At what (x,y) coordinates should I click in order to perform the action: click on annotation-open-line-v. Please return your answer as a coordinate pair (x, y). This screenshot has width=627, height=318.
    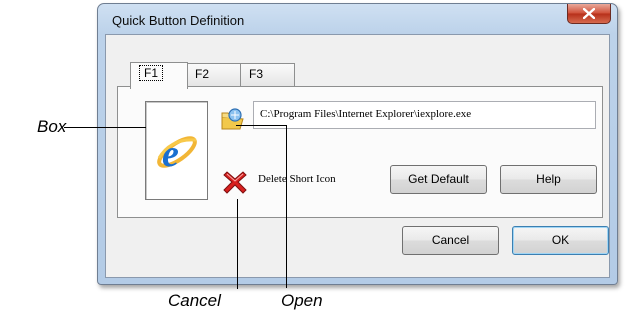
    Looking at the image, I should click on (286, 206).